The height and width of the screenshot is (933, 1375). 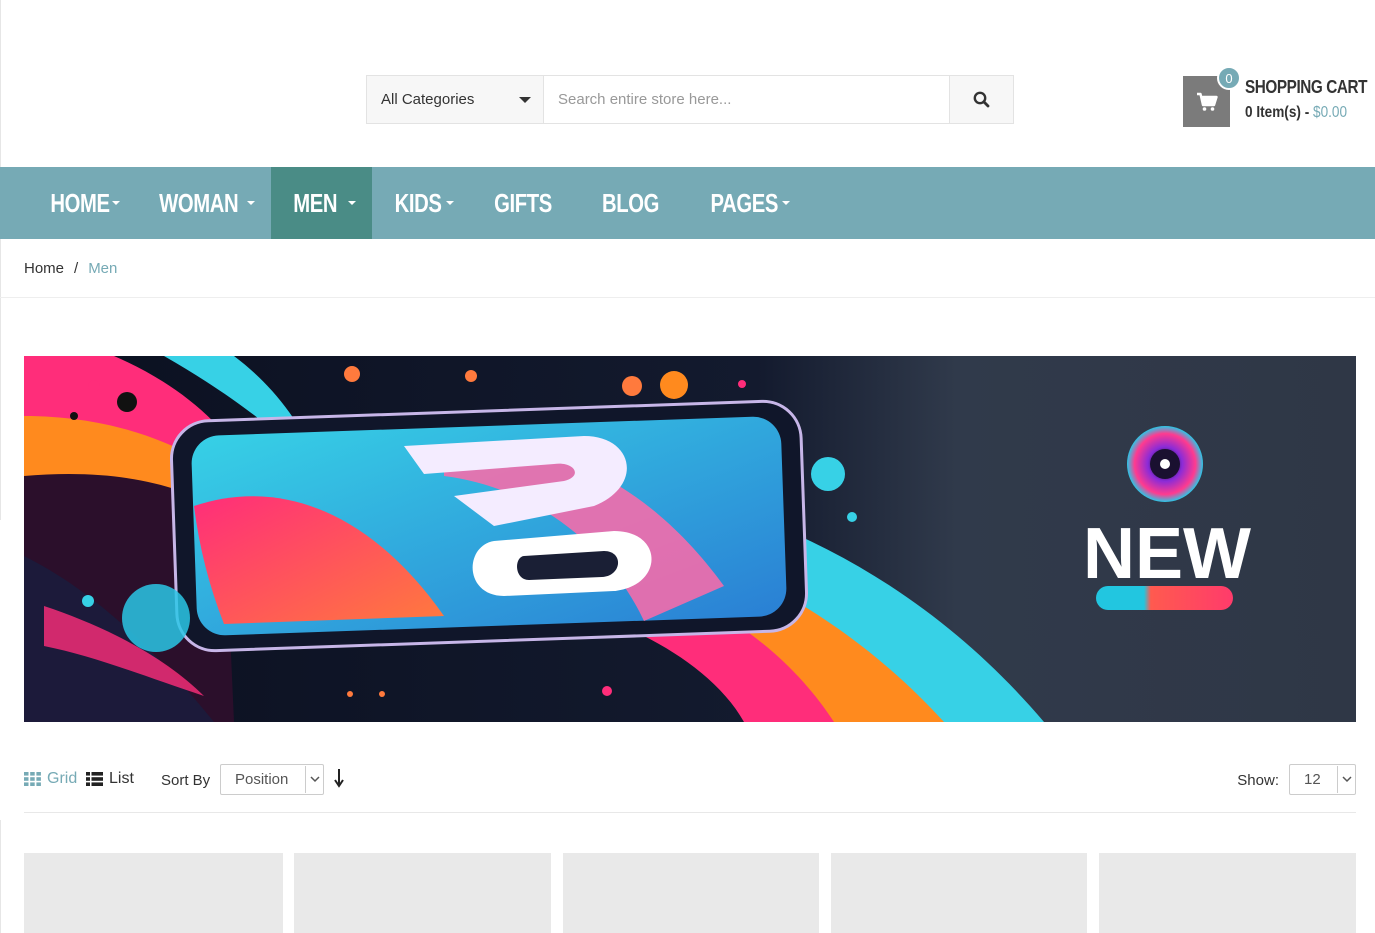 What do you see at coordinates (0, 876) in the screenshot?
I see `left-border` at bounding box center [0, 876].